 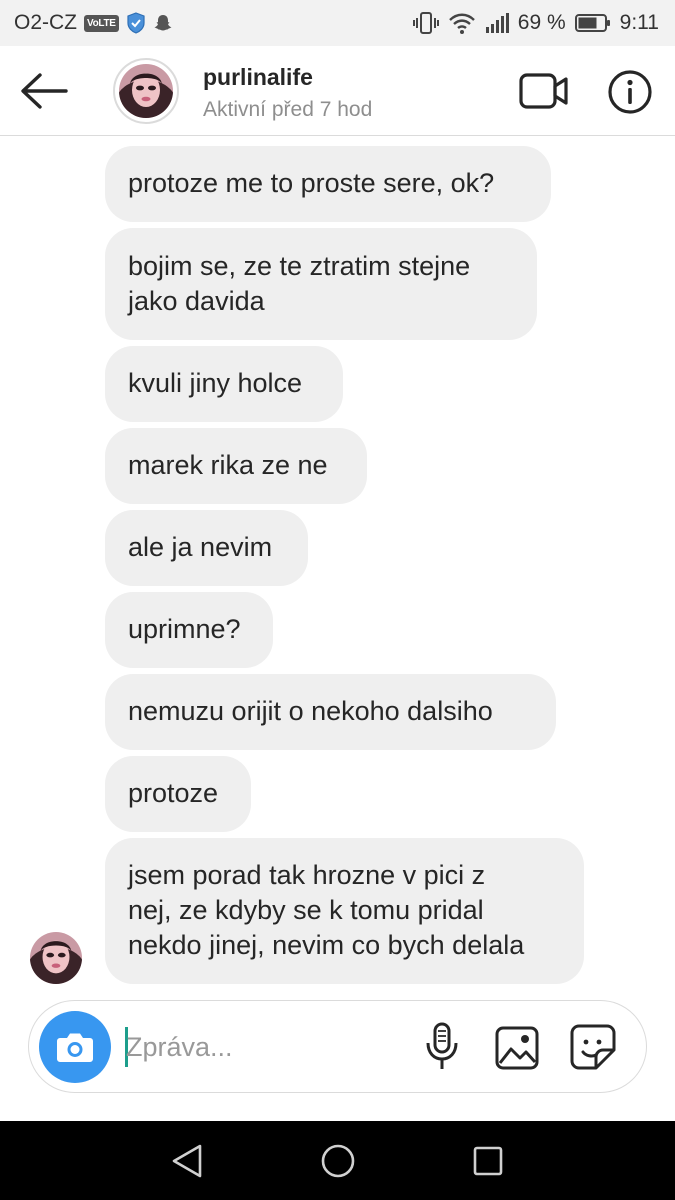 I want to click on snapchat-icon, so click(x=163, y=23).